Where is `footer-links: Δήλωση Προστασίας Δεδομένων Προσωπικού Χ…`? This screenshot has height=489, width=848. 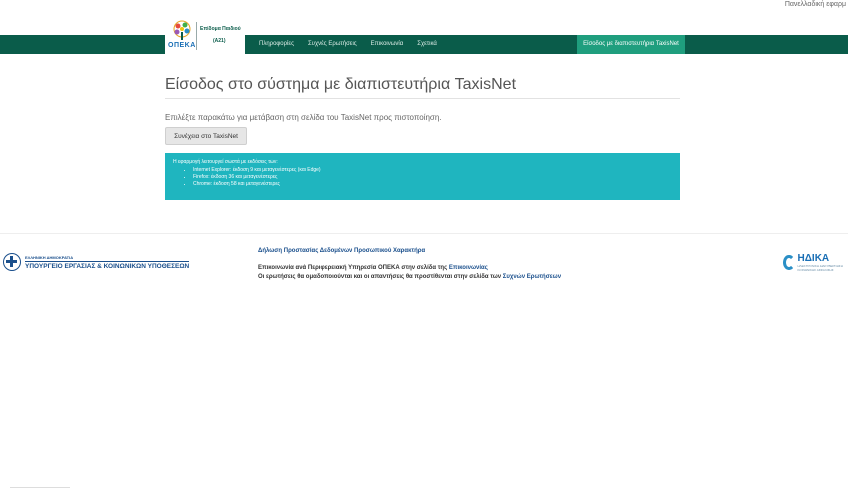 footer-links: Δήλωση Προστασίας Δεδομένων Προσωπικού Χ… is located at coordinates (409, 265).